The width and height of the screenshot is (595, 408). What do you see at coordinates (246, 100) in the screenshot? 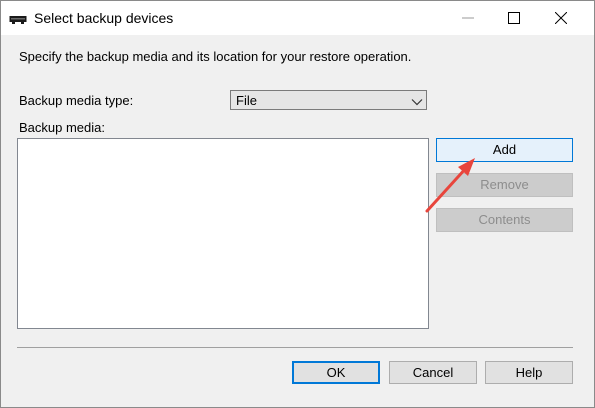
I see `backup-media-type-value: File` at bounding box center [246, 100].